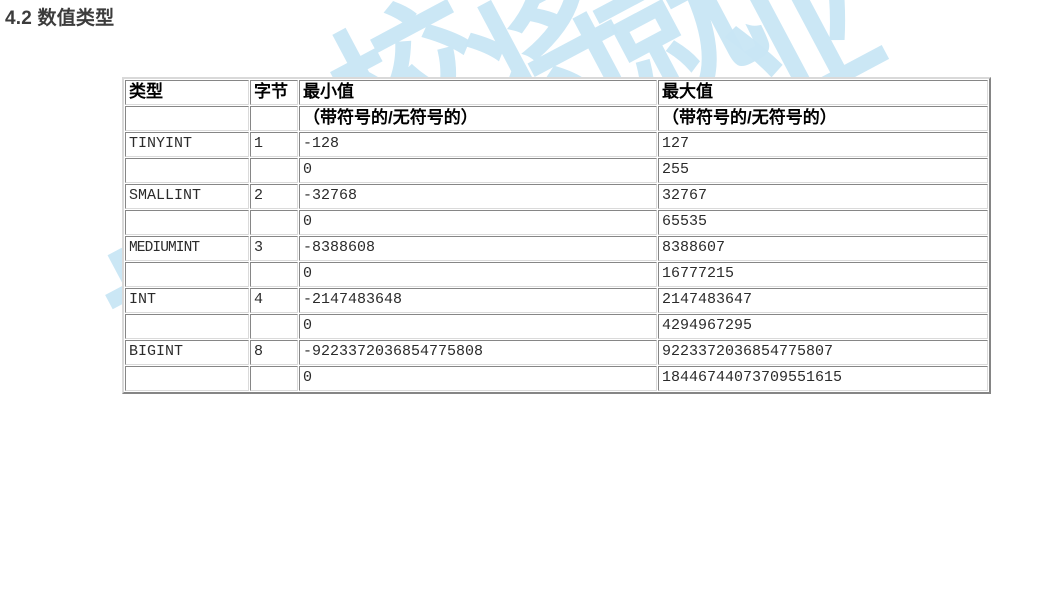  I want to click on table-row: 0 65535, so click(556, 222).